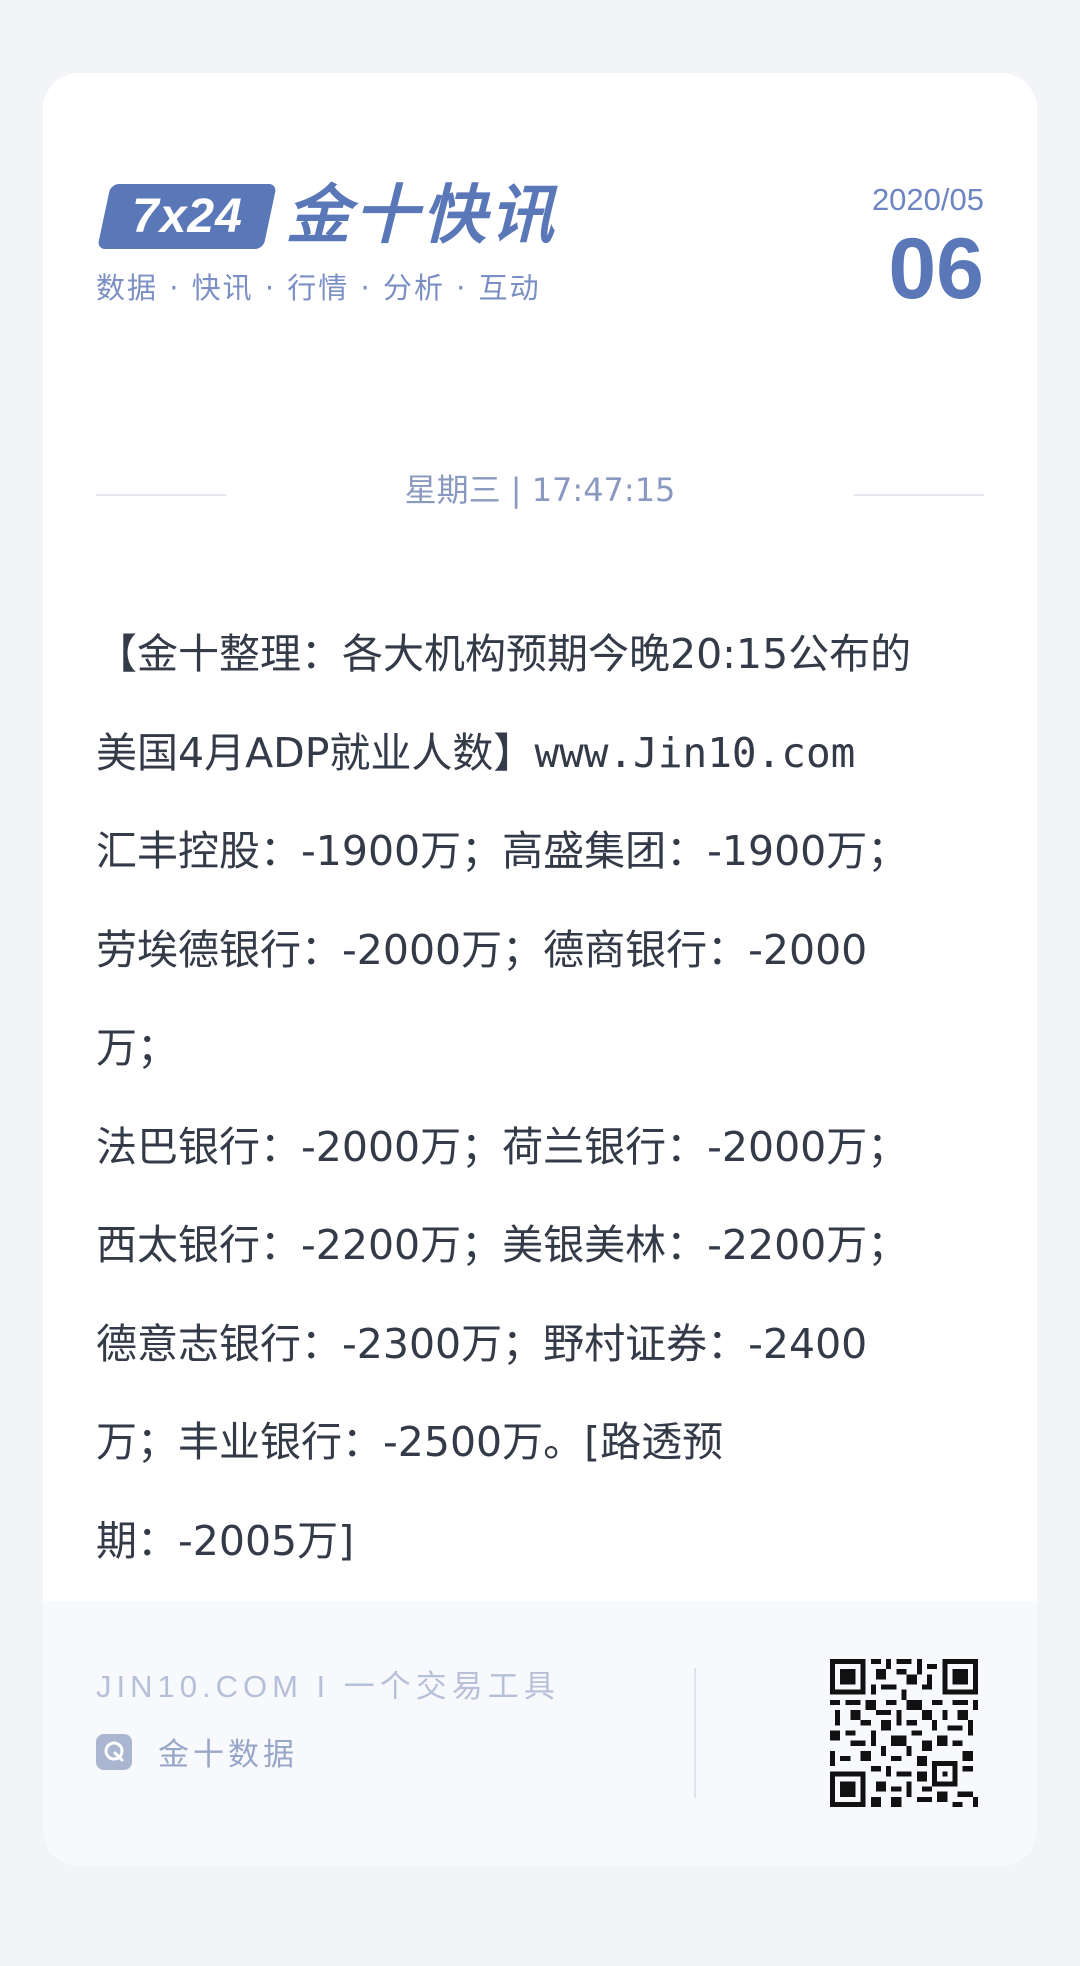 The height and width of the screenshot is (1966, 1080). Describe the element at coordinates (328, 1686) in the screenshot. I see `site-slogan: JIN10.COM I 一个交易工具` at that location.